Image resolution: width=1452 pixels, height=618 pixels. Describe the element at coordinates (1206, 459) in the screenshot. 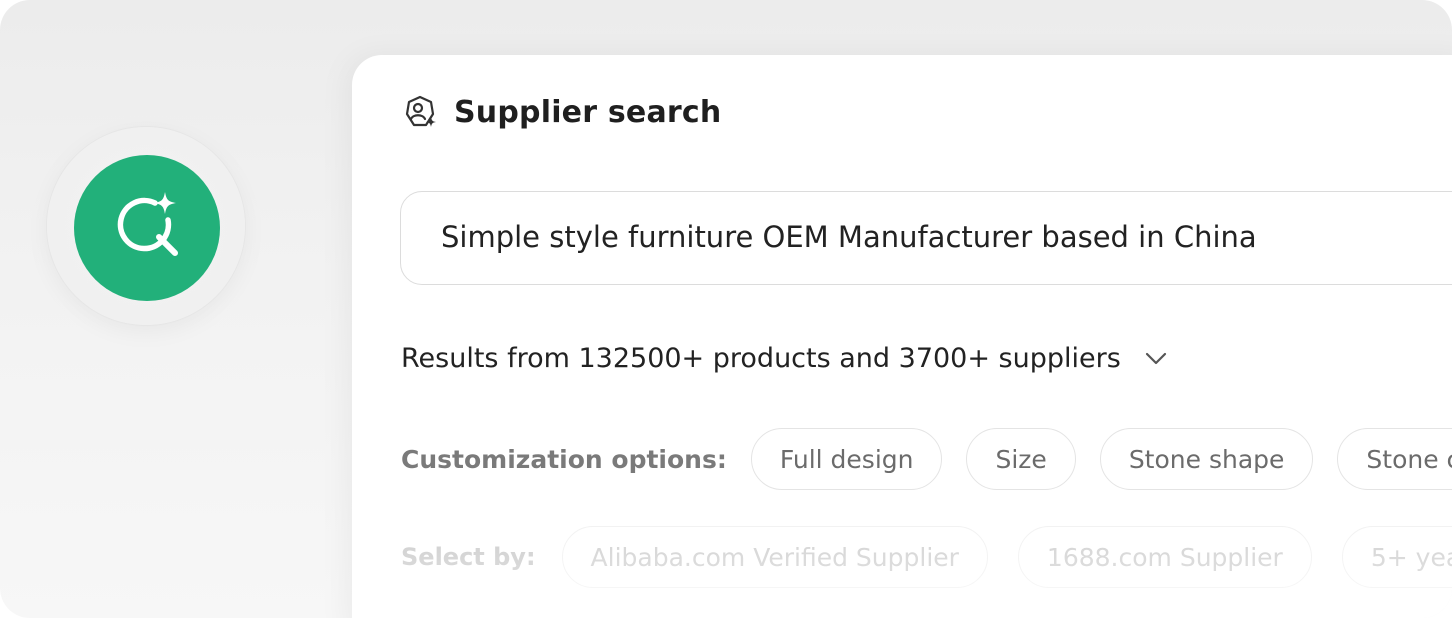

I see `chip-stone-shape: Stone shape` at that location.